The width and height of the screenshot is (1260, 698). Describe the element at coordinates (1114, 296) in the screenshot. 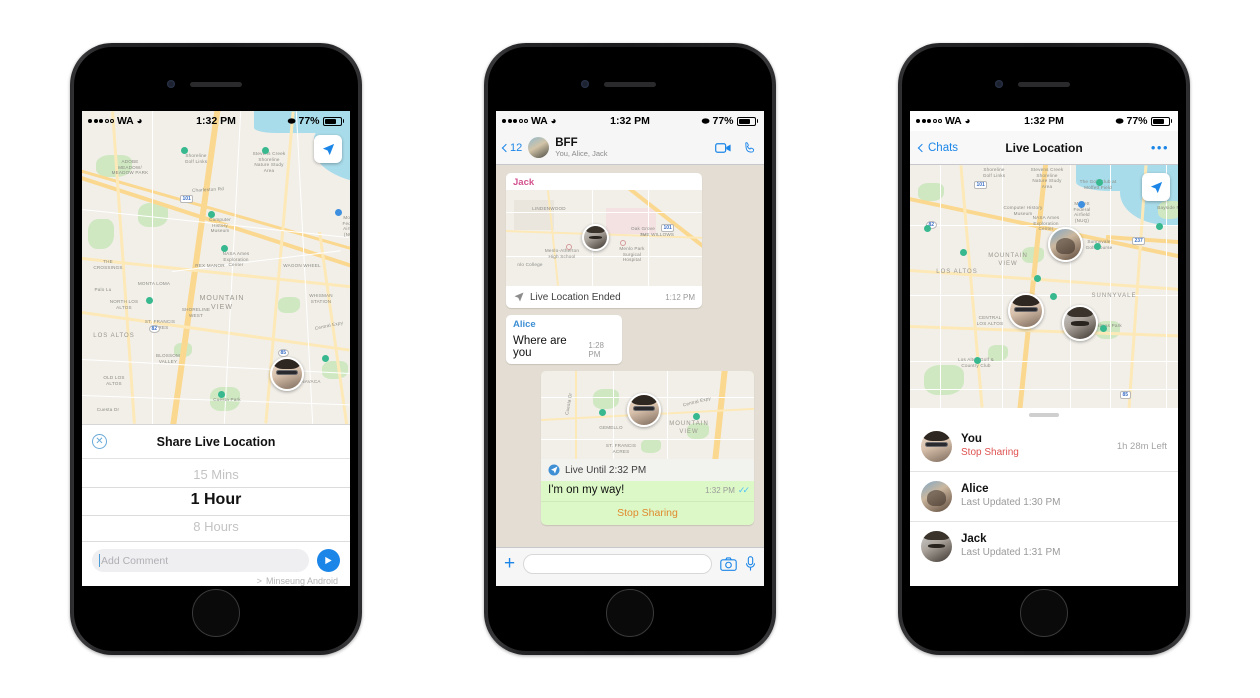

I see `map-label-city: SUNNYVALE` at that location.